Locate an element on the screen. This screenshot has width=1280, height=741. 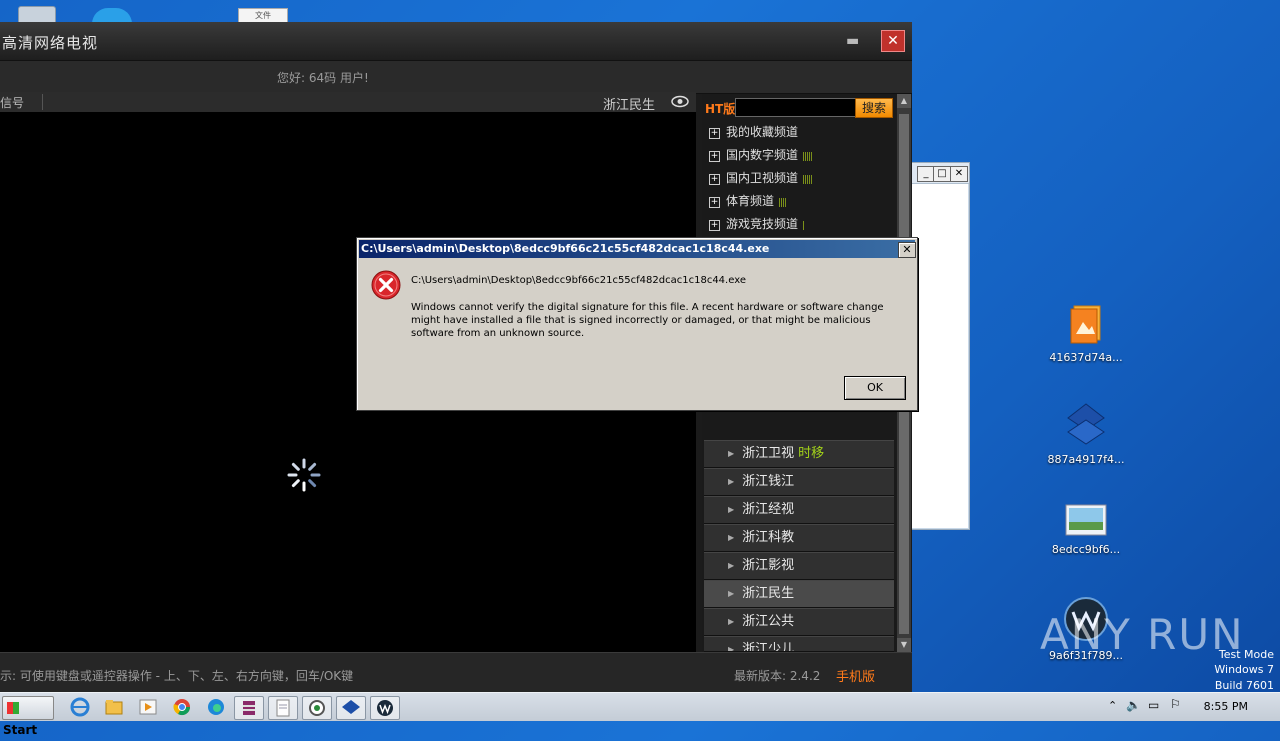
signal-label: 信号 is located at coordinates (21, 102).